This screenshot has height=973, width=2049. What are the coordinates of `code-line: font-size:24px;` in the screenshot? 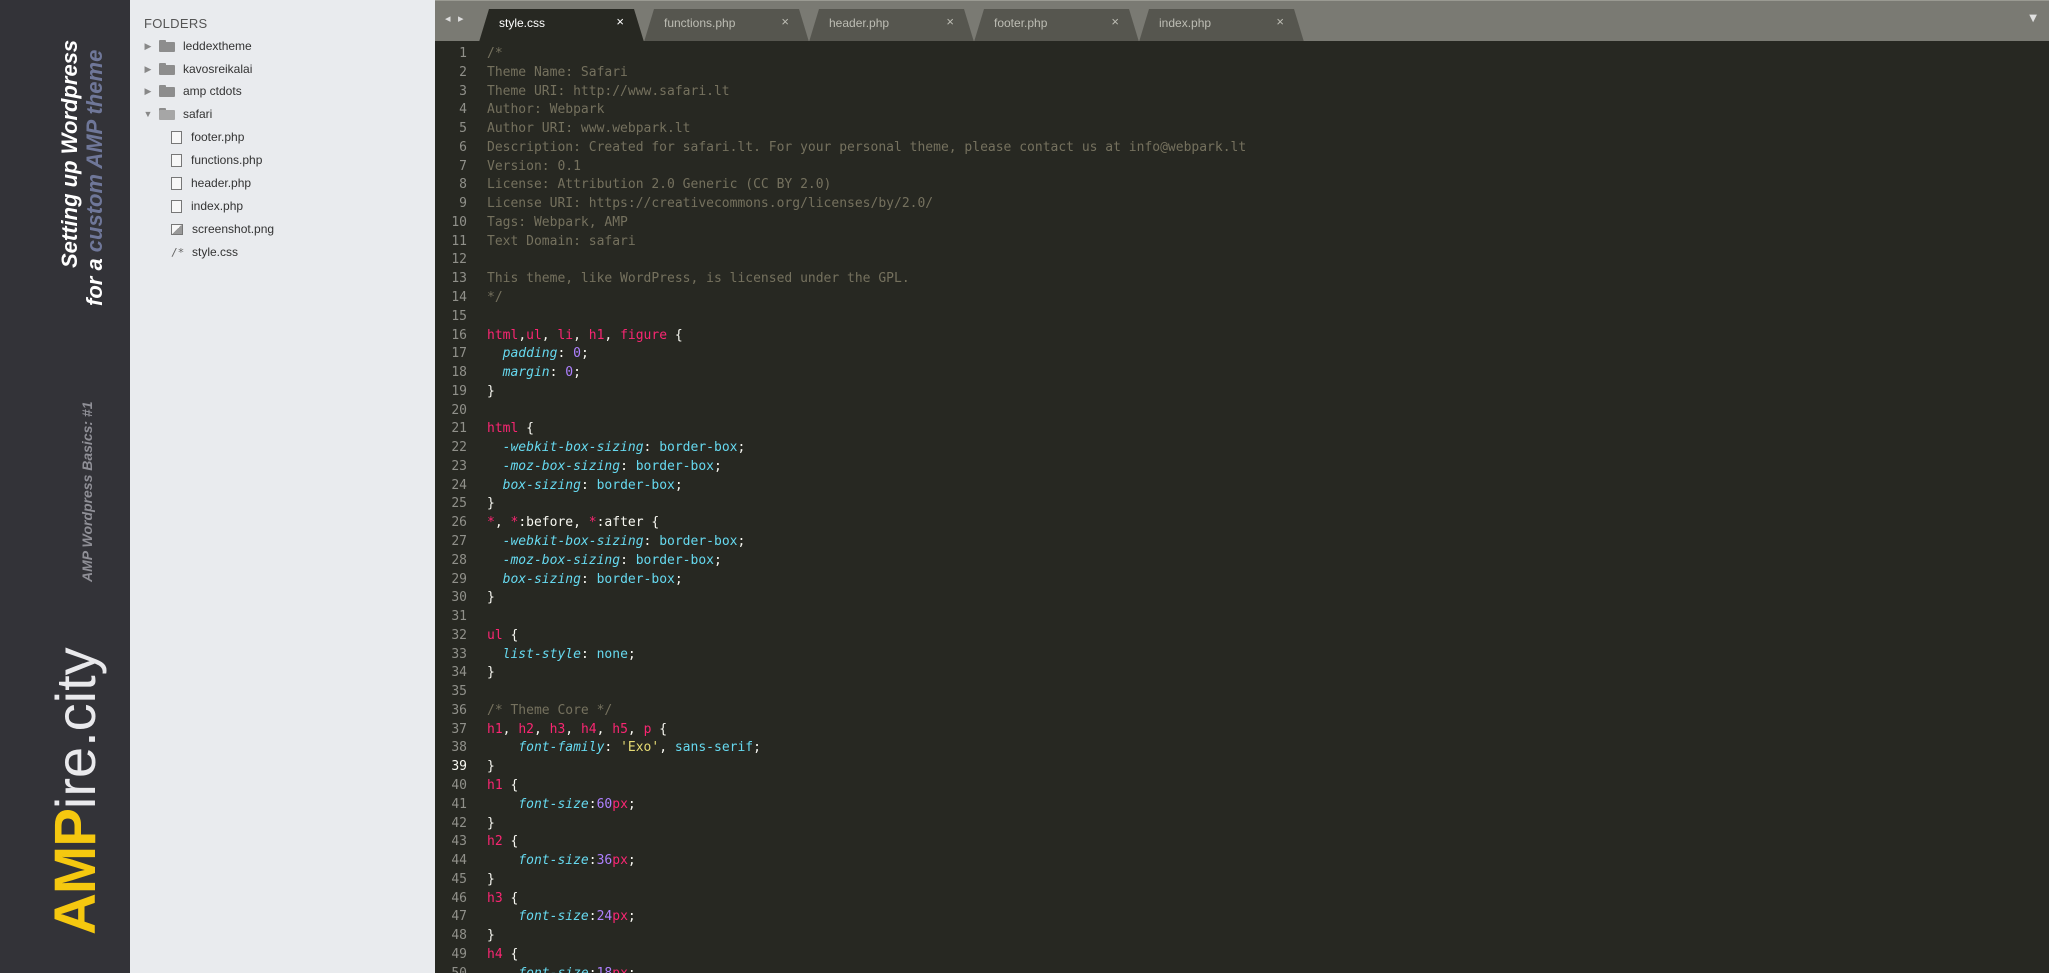 It's located at (561, 917).